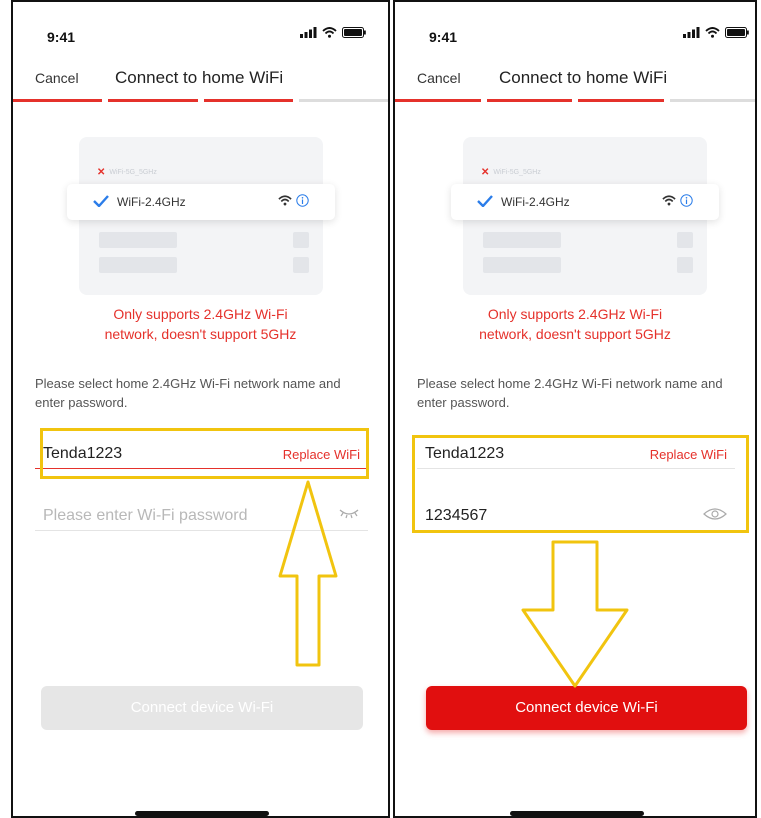  I want to click on form-highlight-box, so click(580, 484).